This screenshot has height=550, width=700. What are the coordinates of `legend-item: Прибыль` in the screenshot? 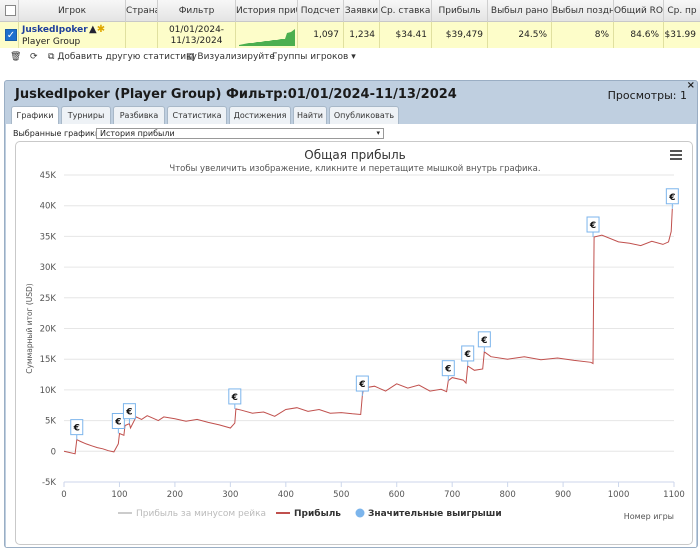 It's located at (317, 513).